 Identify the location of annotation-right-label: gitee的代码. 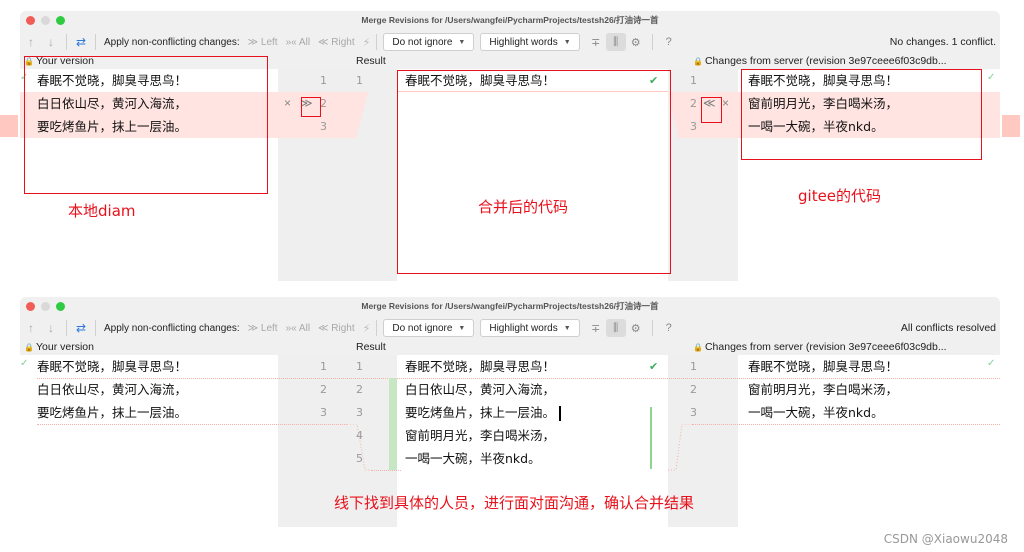
(840, 196).